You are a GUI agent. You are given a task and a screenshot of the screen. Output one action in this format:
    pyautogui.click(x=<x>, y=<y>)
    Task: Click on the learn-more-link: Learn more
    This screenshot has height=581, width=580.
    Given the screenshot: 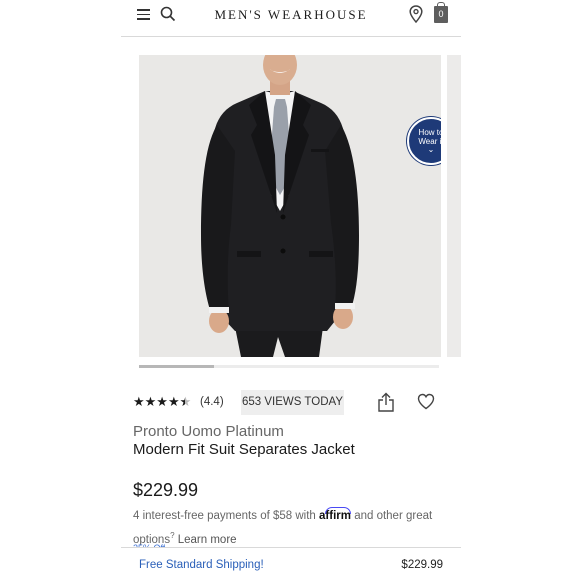 What is the action you would take?
    pyautogui.click(x=207, y=540)
    